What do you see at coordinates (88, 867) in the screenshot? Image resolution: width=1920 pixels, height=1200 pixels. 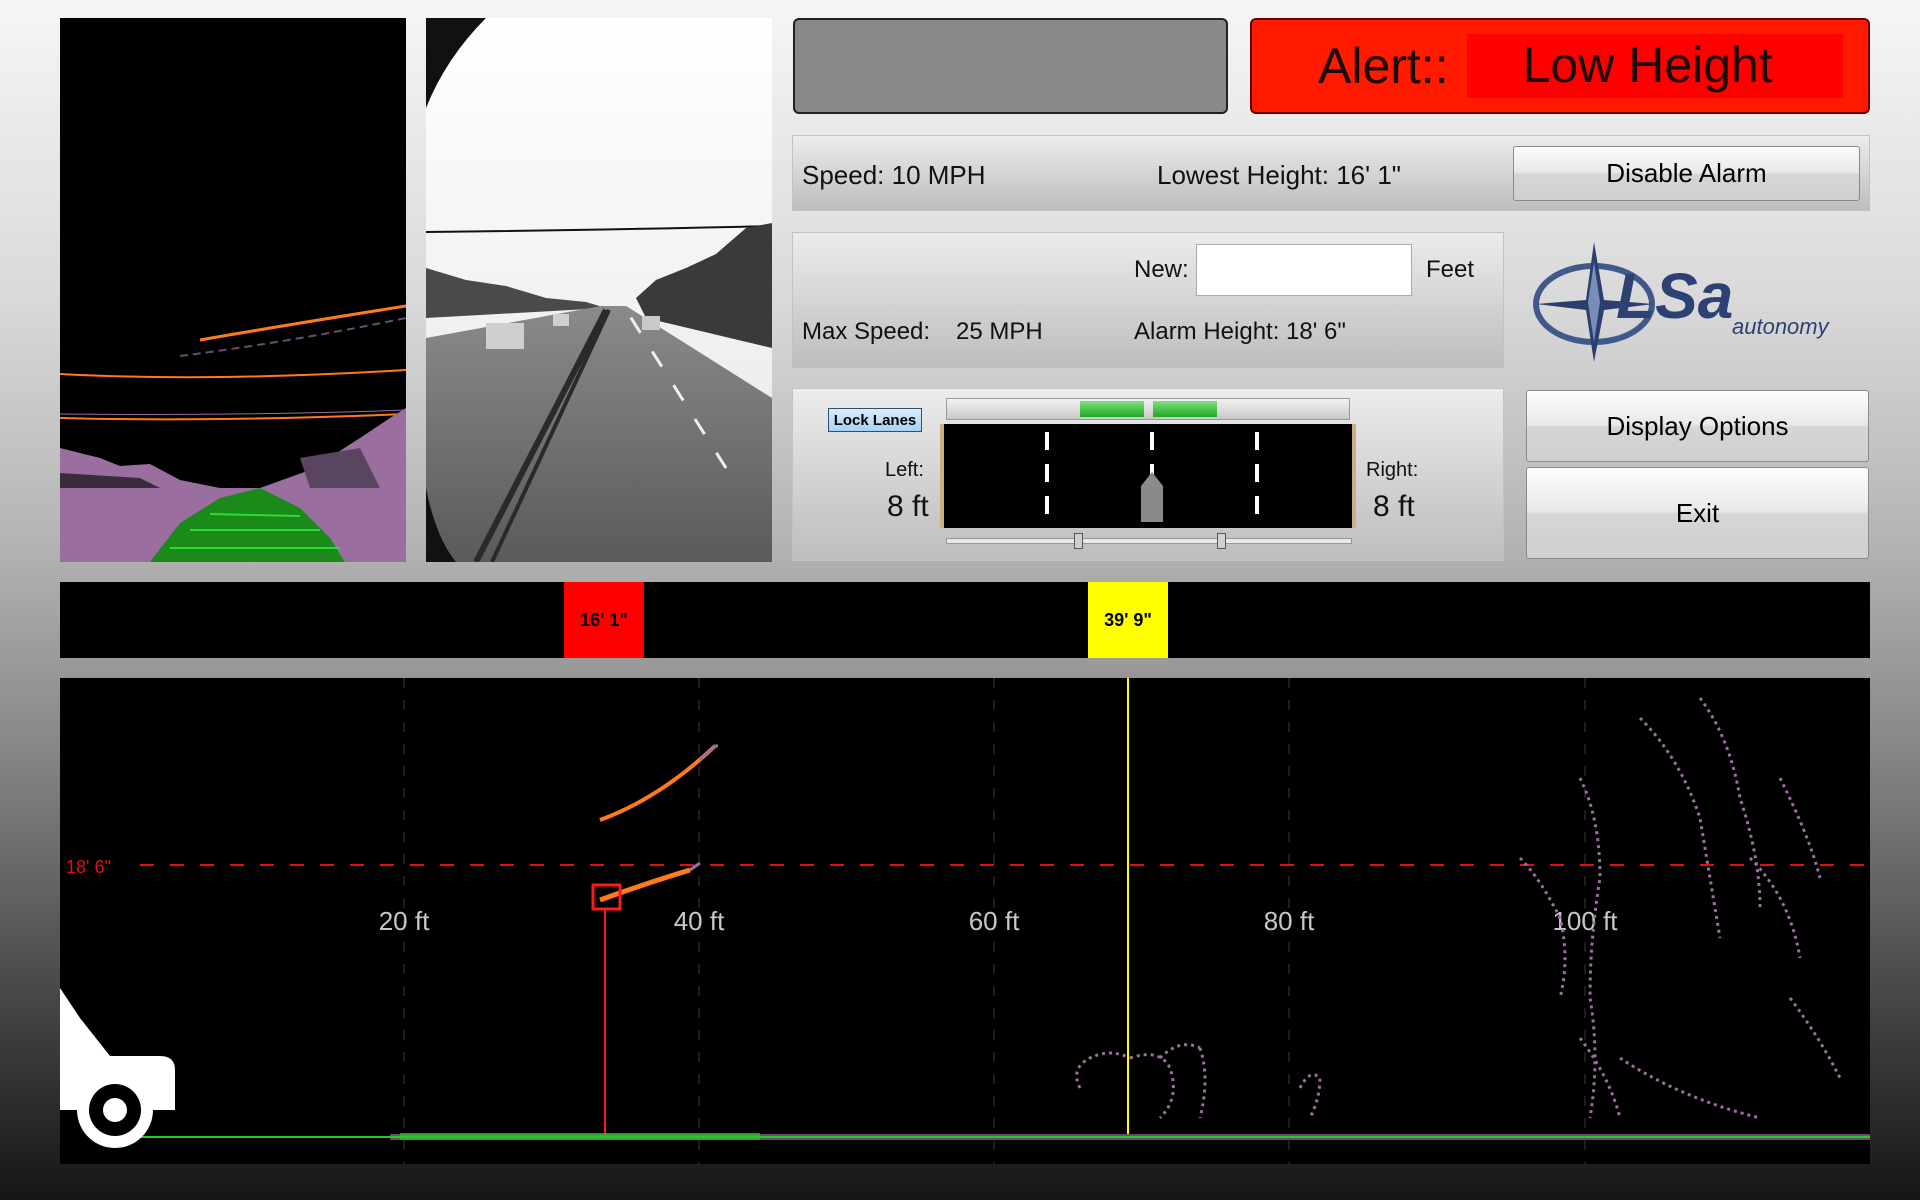 I see `alarm-height-line-label: 18' 6"` at bounding box center [88, 867].